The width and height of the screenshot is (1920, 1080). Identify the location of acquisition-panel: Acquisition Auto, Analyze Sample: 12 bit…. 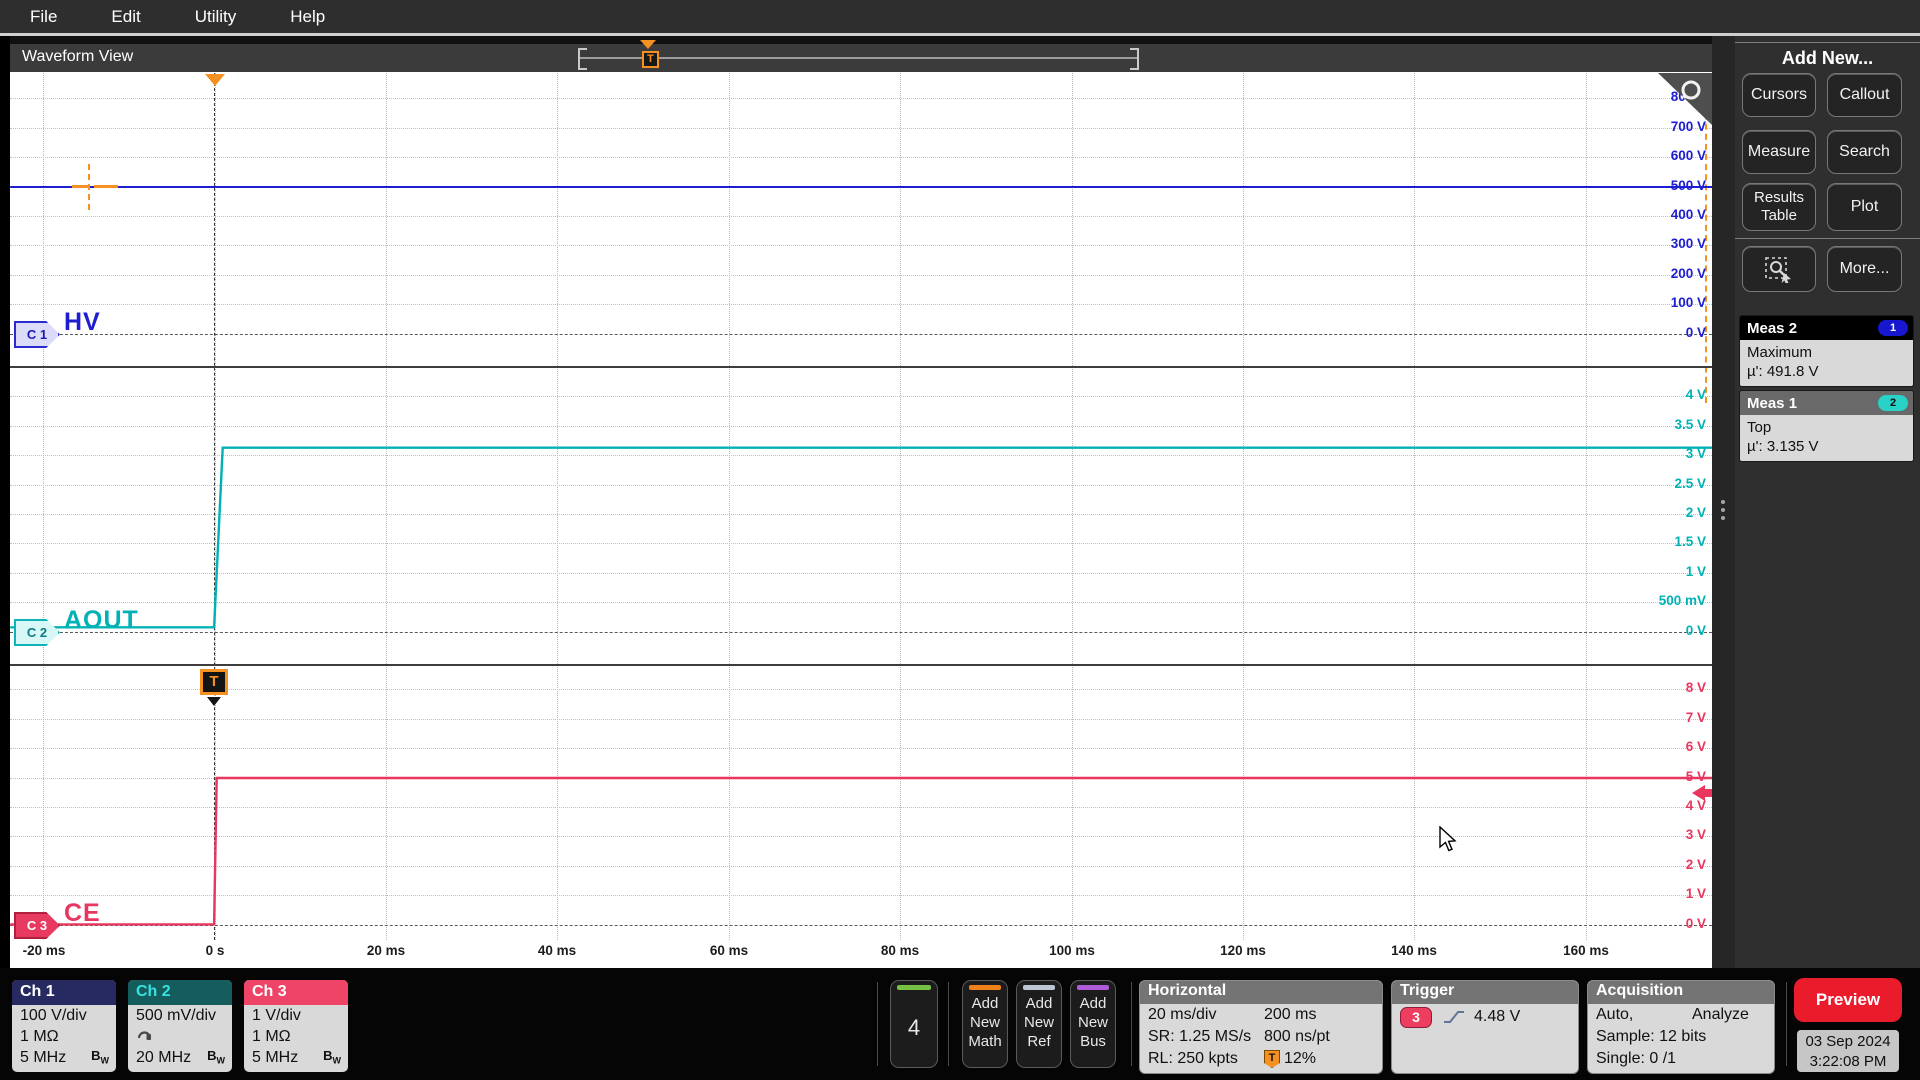
(1681, 1027).